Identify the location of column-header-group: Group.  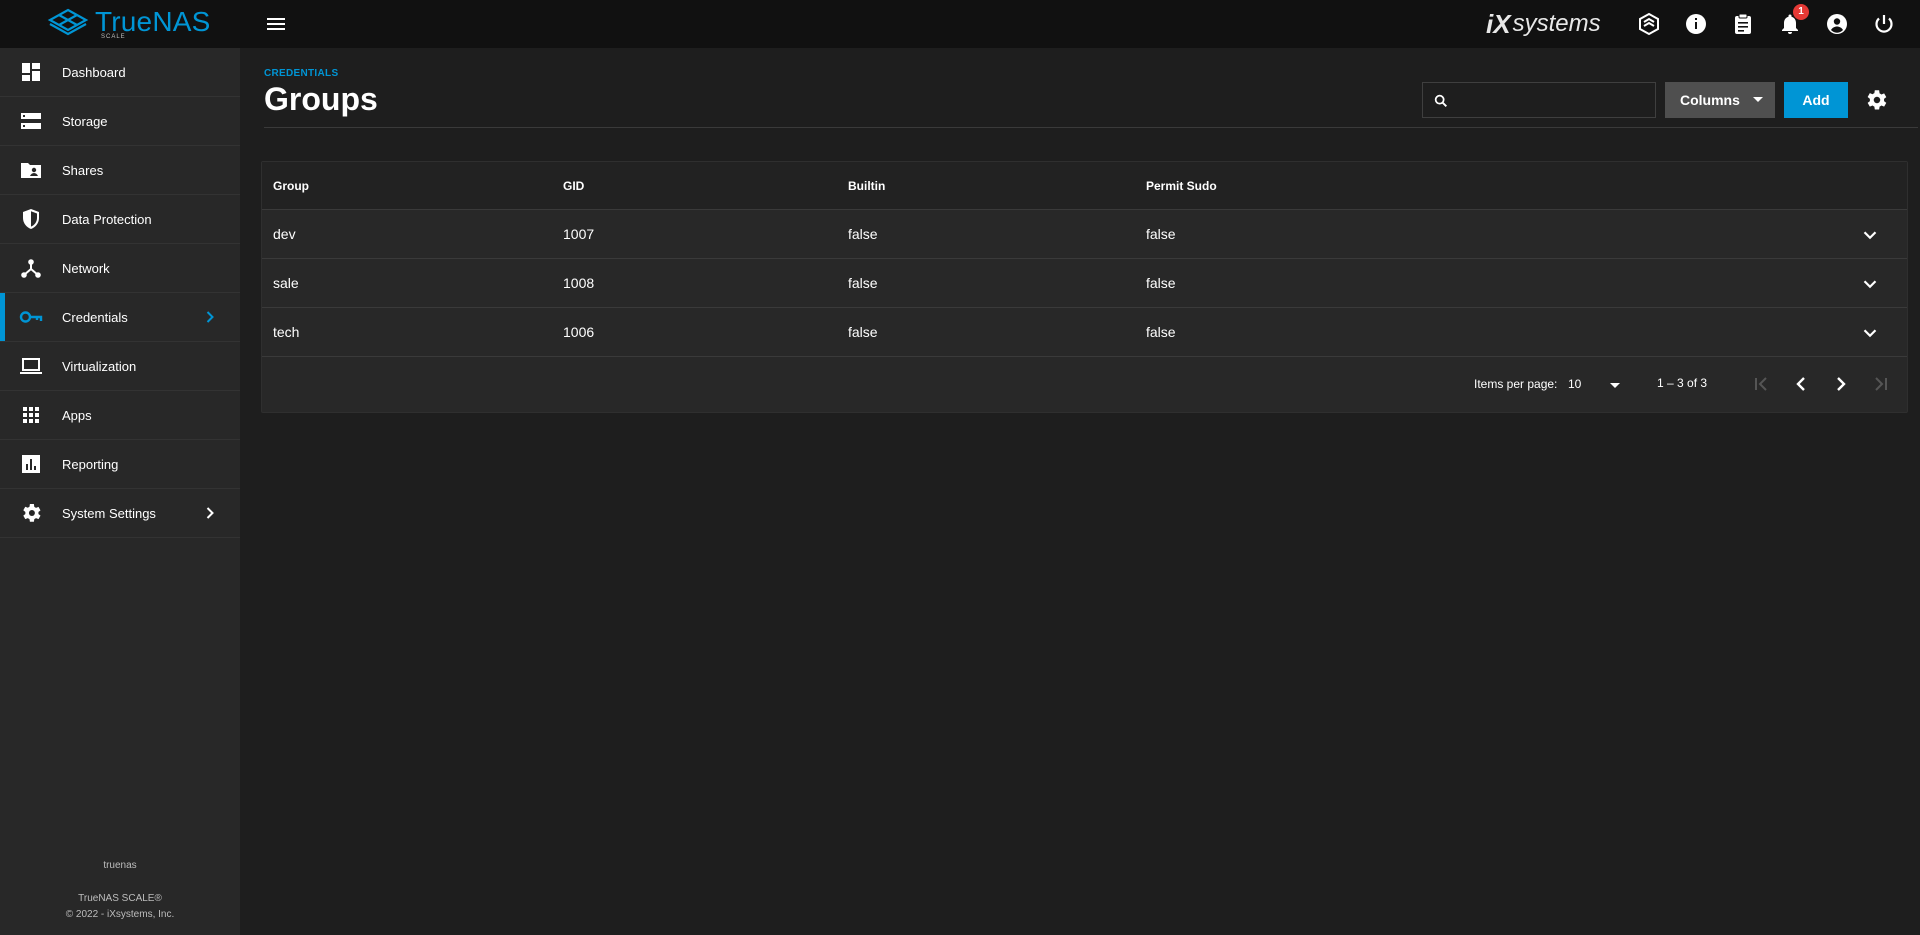
(291, 186).